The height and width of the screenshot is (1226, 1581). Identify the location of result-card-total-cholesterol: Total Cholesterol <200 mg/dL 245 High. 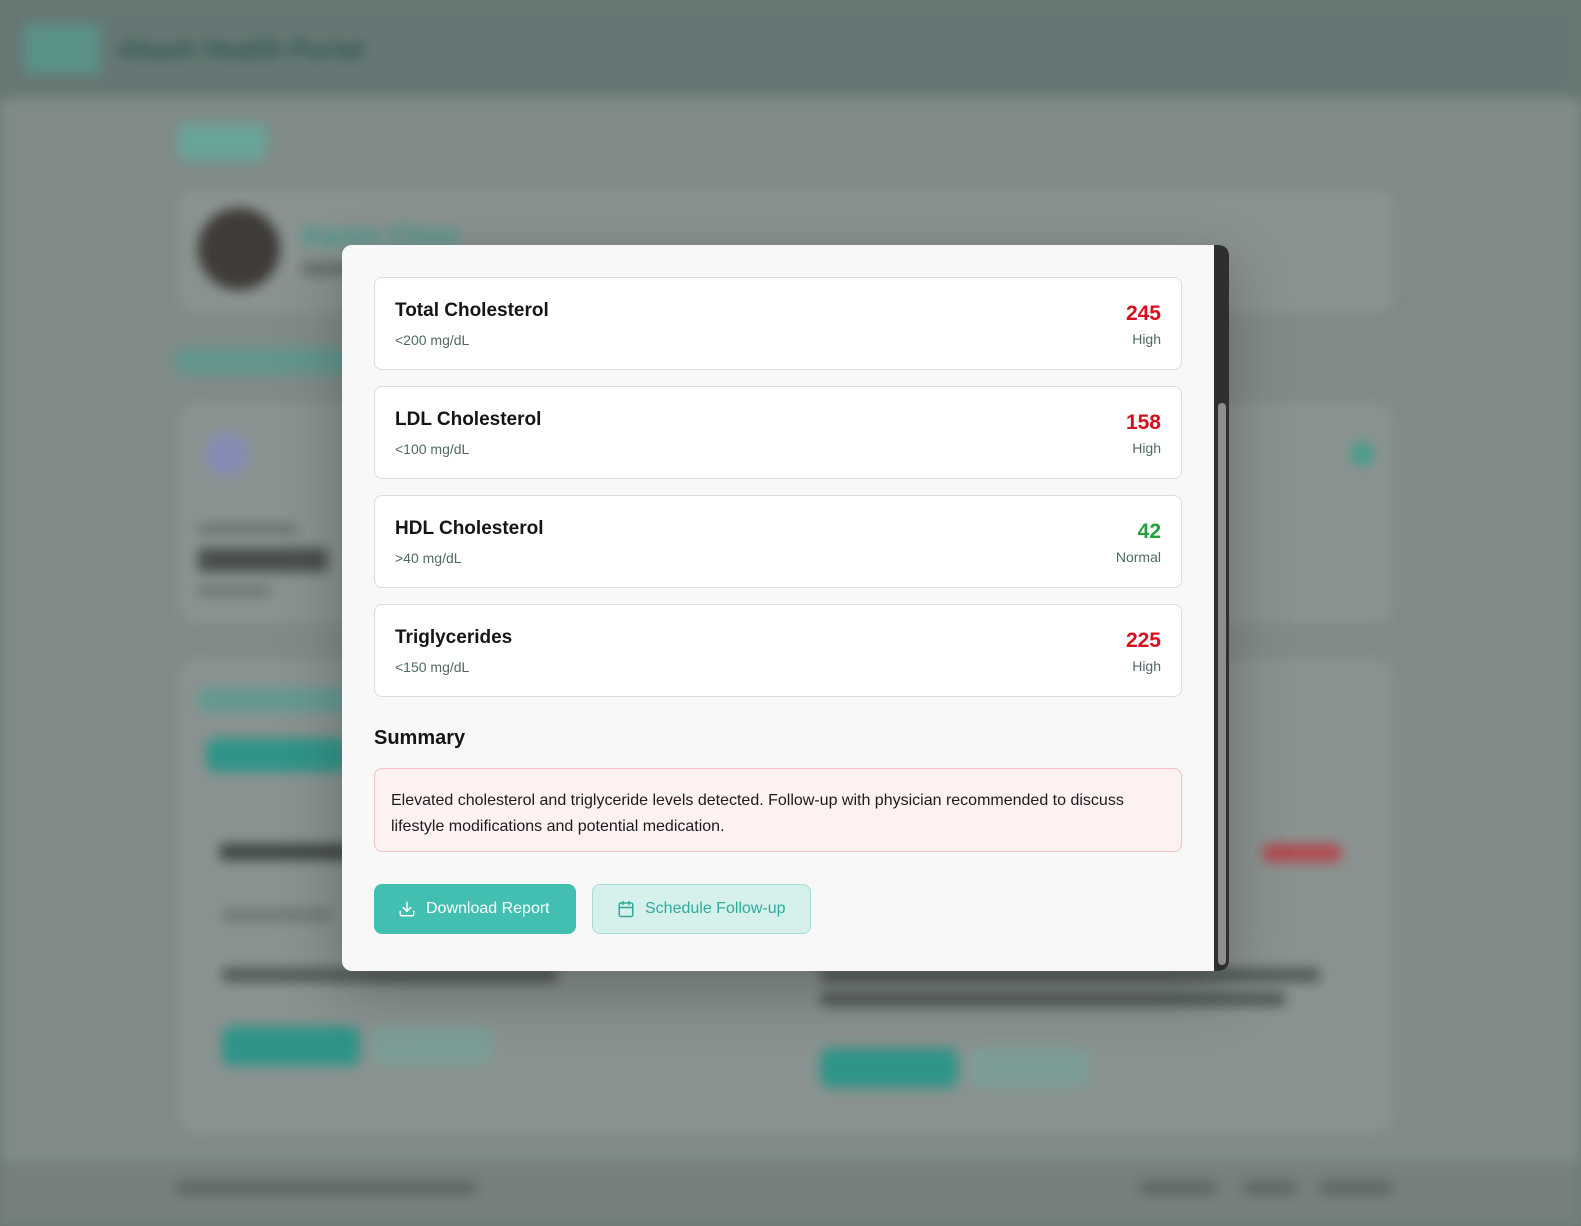
(778, 323).